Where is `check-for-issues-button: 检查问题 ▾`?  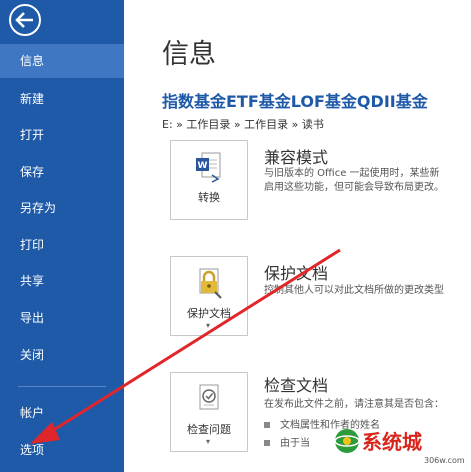 check-for-issues-button: 检查问题 ▾ is located at coordinates (209, 412).